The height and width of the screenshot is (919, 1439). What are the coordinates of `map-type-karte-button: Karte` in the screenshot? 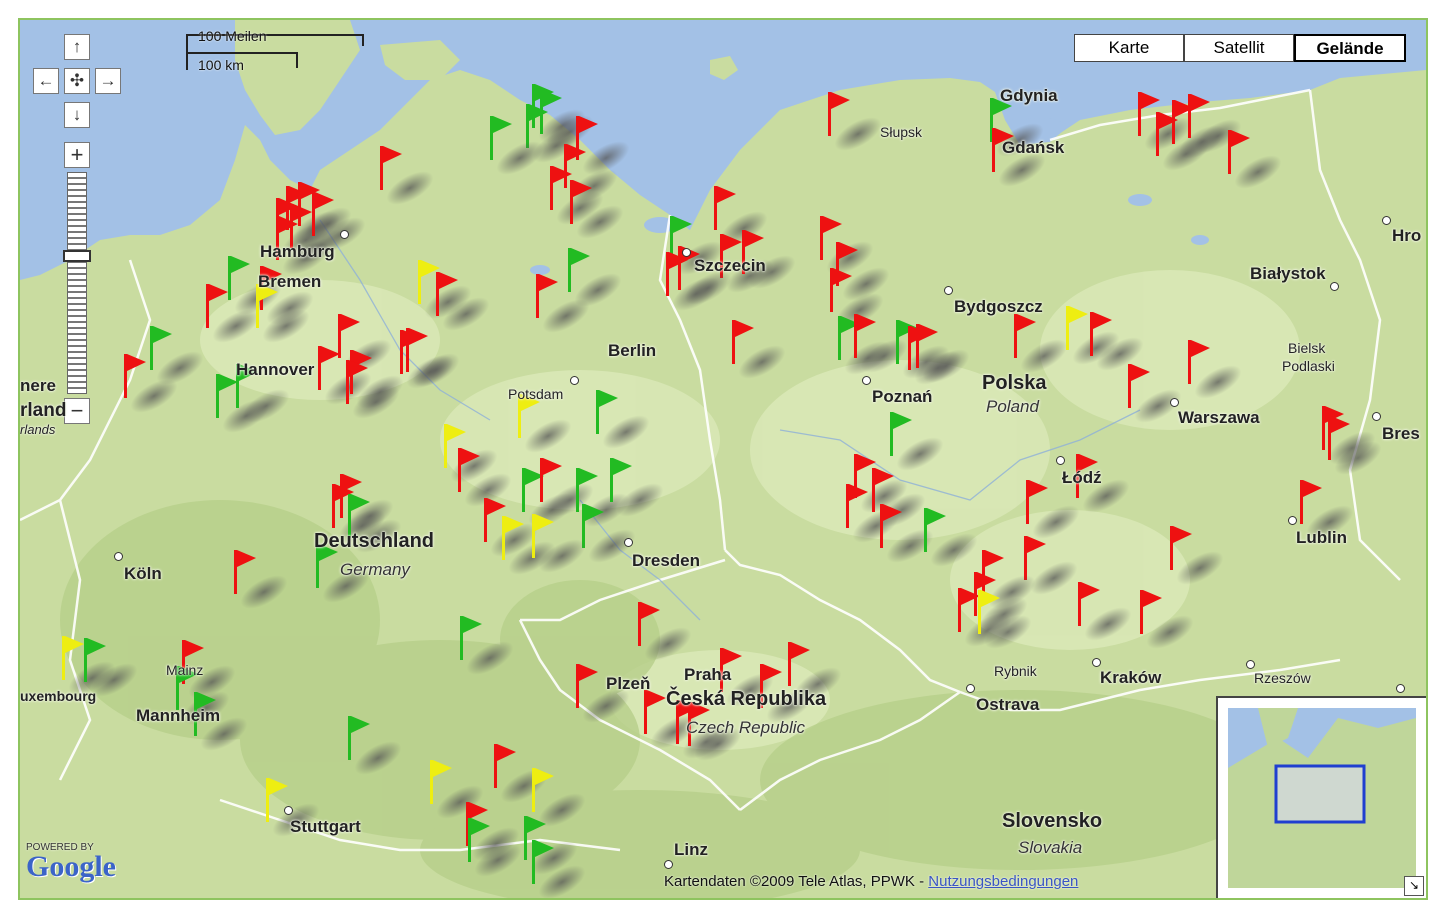 It's located at (1129, 48).